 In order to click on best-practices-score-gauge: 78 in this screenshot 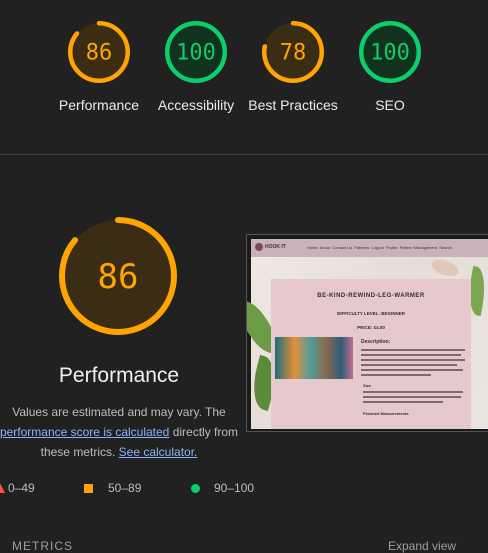, I will do `click(293, 52)`.